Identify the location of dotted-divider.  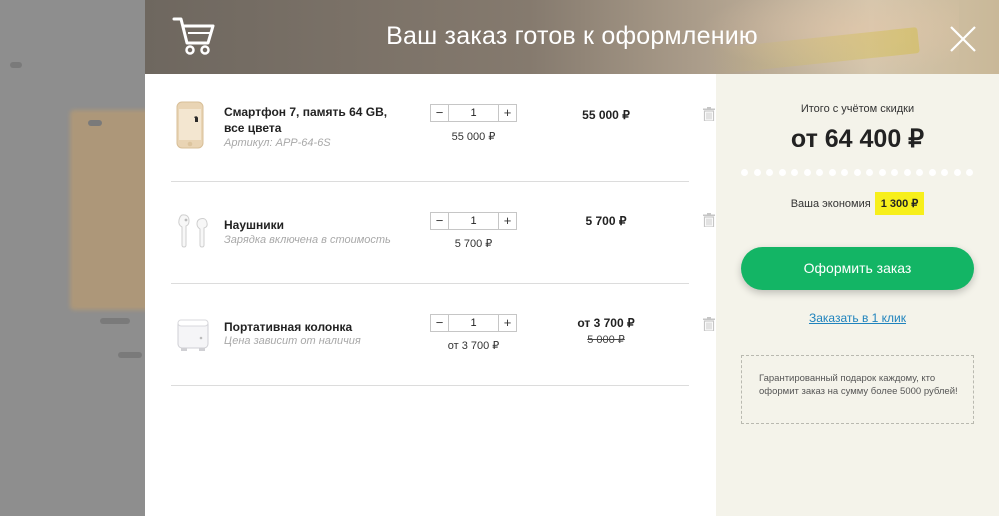
(857, 173).